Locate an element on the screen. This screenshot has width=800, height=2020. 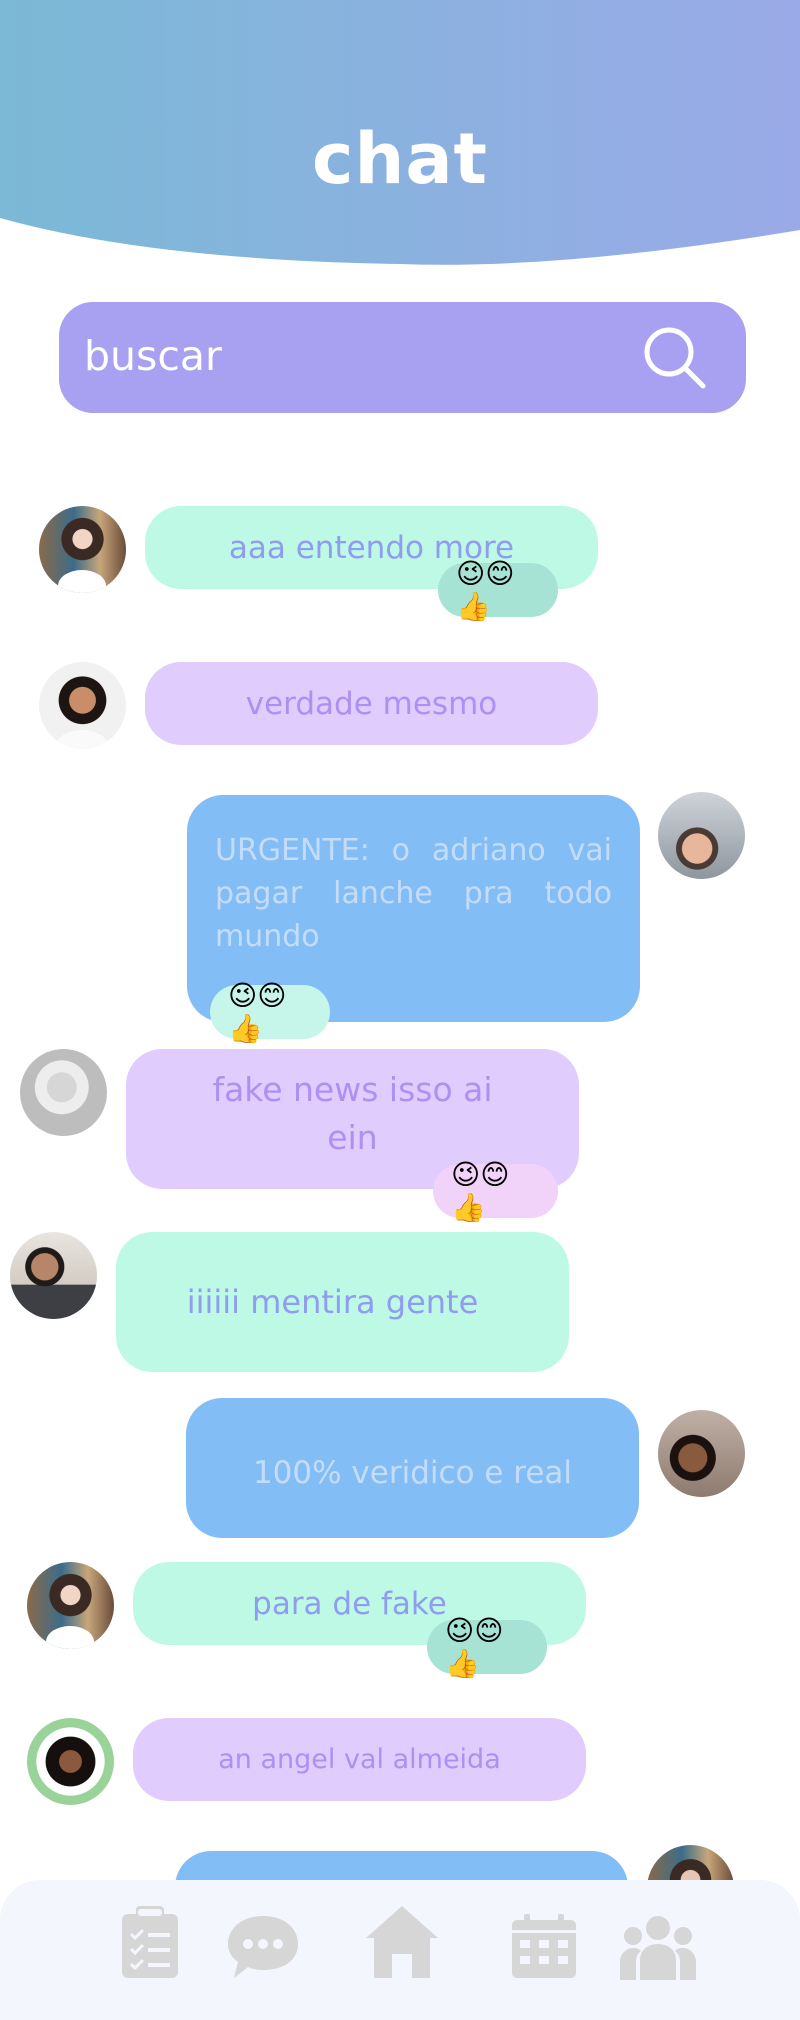
message-bubble: iiiiii mentira gente is located at coordinates (342, 1302).